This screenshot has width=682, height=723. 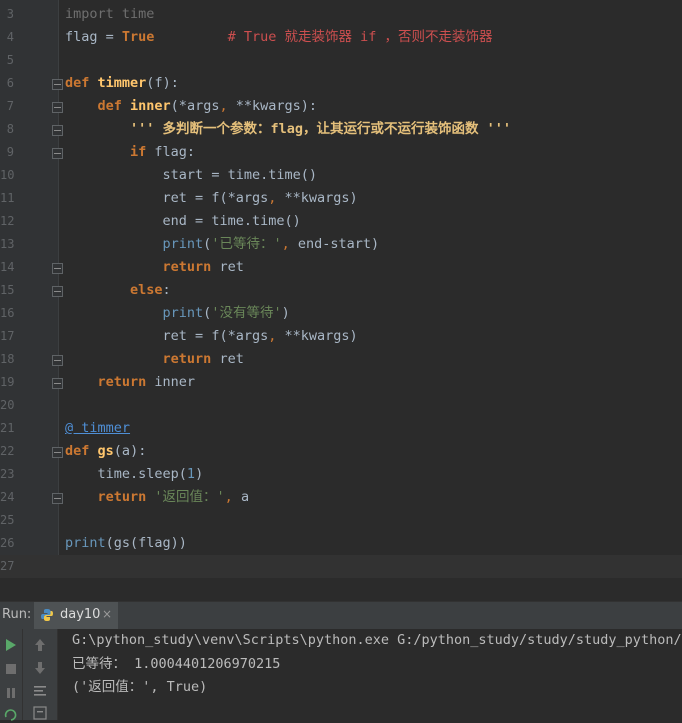 I want to click on code-token: ret, so click(x=231, y=267).